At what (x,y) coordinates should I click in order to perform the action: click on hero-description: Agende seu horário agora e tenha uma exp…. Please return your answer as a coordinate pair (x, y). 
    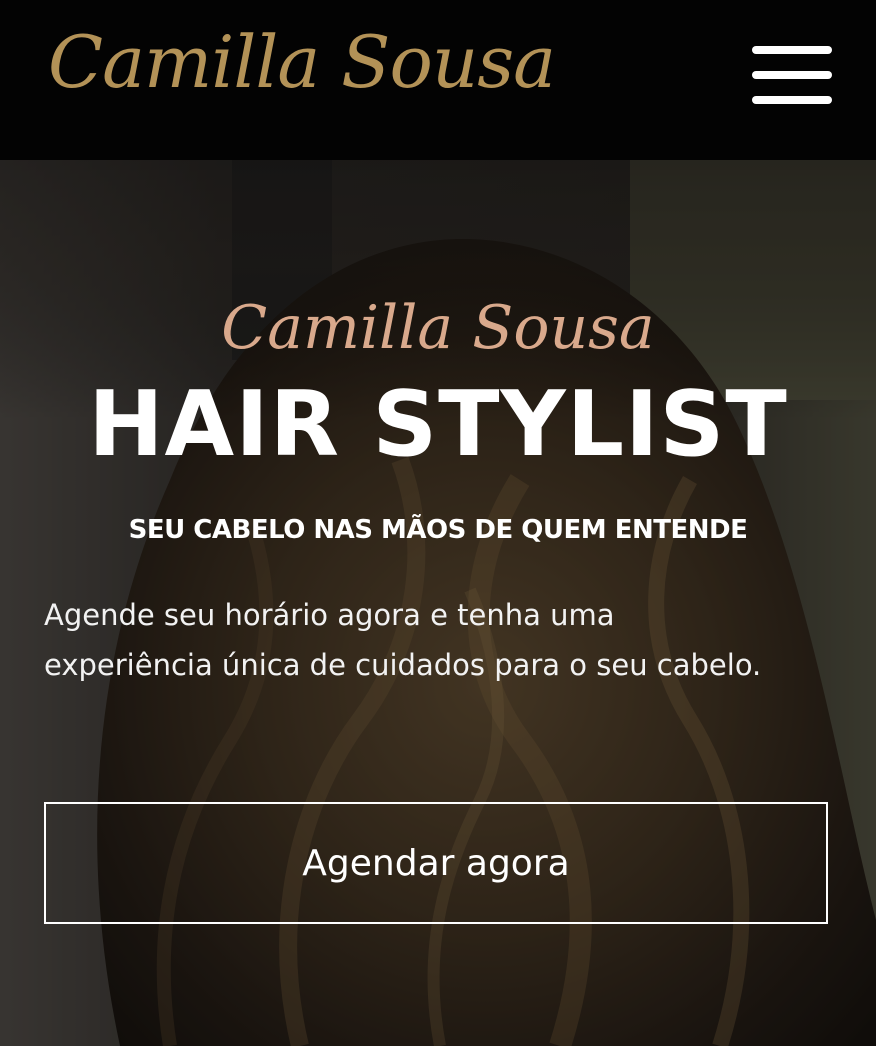
    Looking at the image, I should click on (403, 640).